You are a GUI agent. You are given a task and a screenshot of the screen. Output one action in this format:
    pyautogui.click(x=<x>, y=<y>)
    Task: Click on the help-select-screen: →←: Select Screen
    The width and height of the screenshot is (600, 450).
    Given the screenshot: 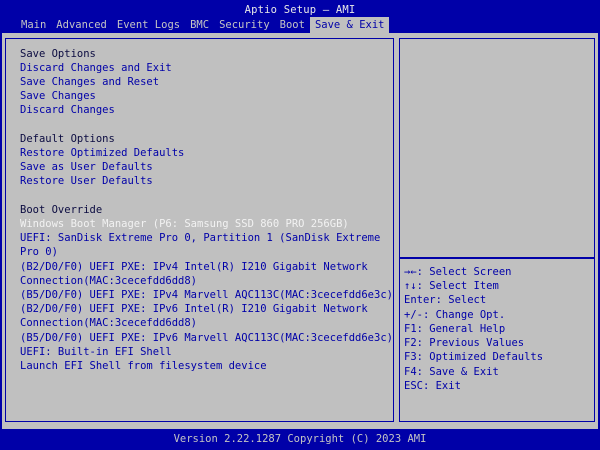 What is the action you would take?
    pyautogui.click(x=458, y=272)
    